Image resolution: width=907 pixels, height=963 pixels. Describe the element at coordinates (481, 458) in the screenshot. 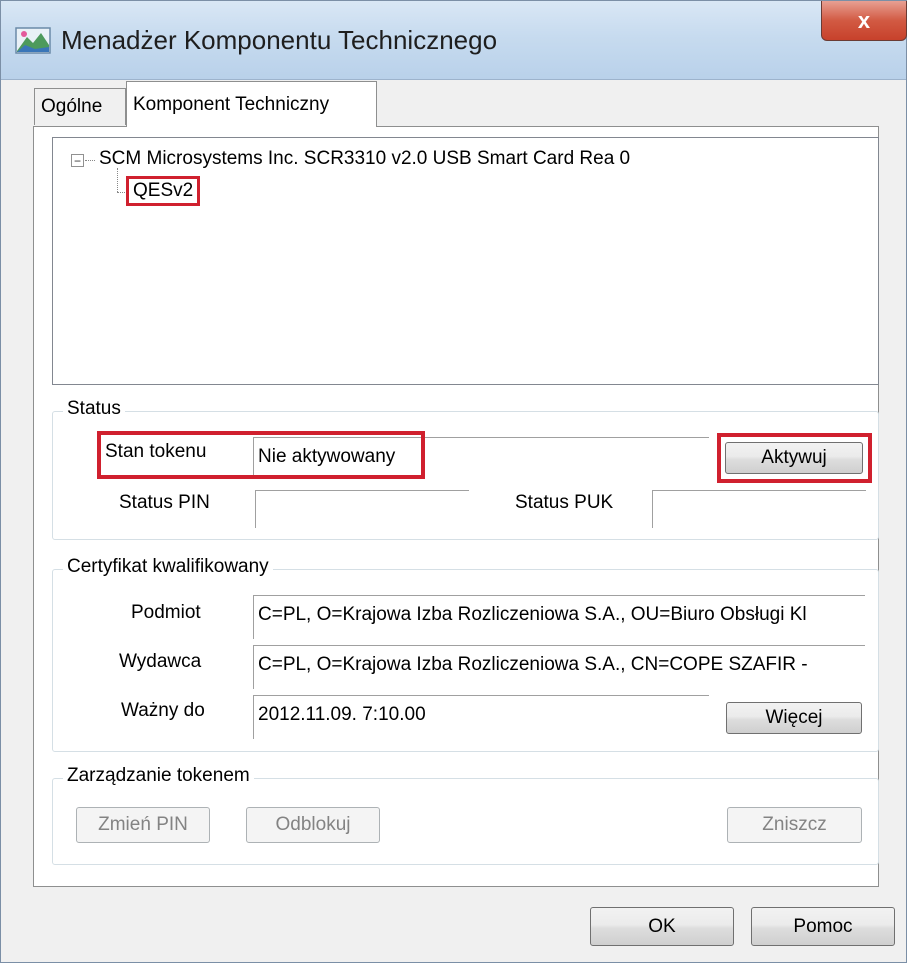

I see `token-state-field: Nie aktywowany` at that location.